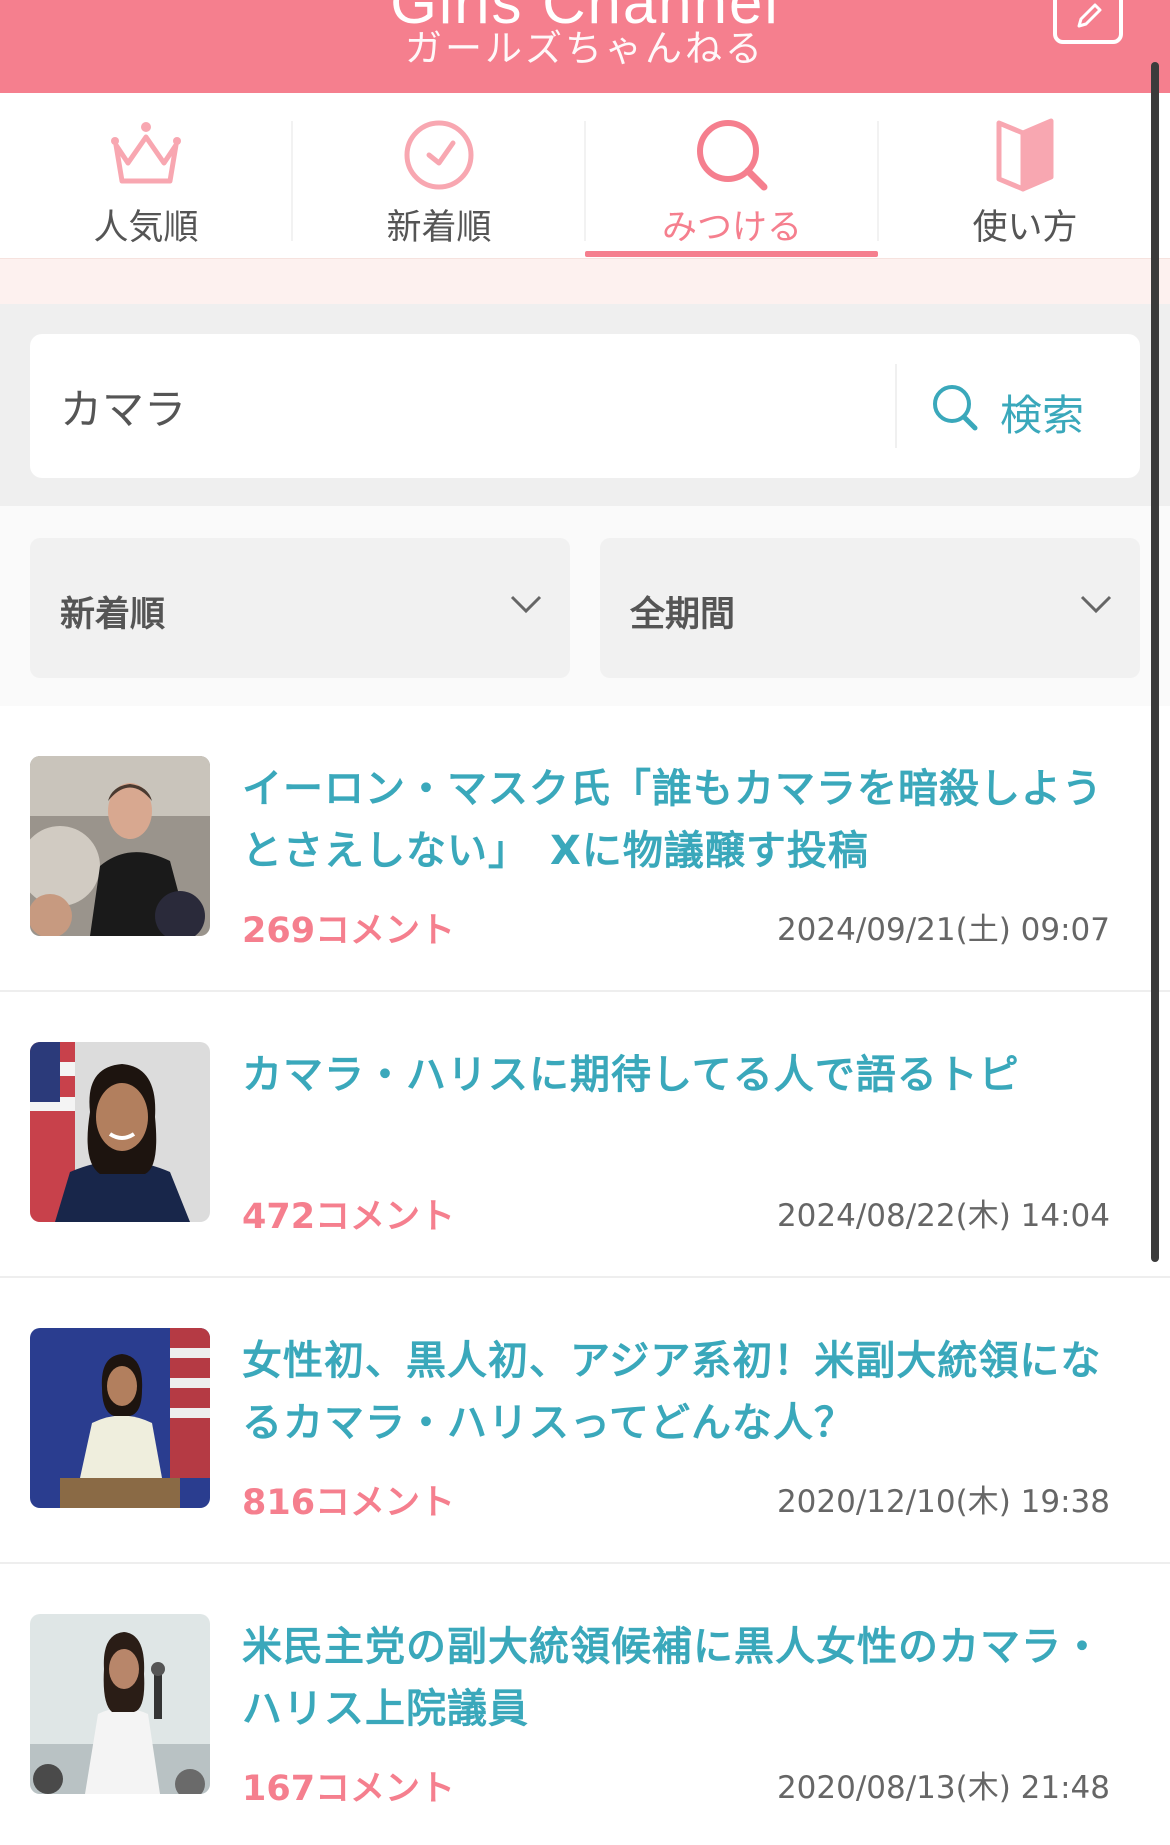  What do you see at coordinates (146, 153) in the screenshot?
I see `crown-icon` at bounding box center [146, 153].